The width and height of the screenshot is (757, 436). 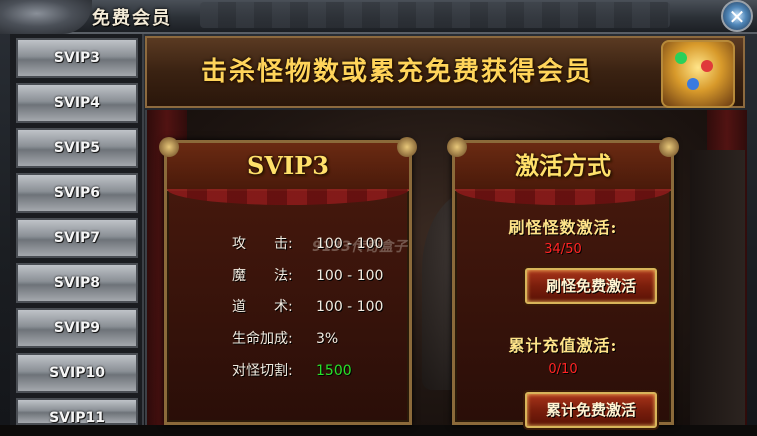 I want to click on stat-label: 攻 击:, so click(x=262, y=244).